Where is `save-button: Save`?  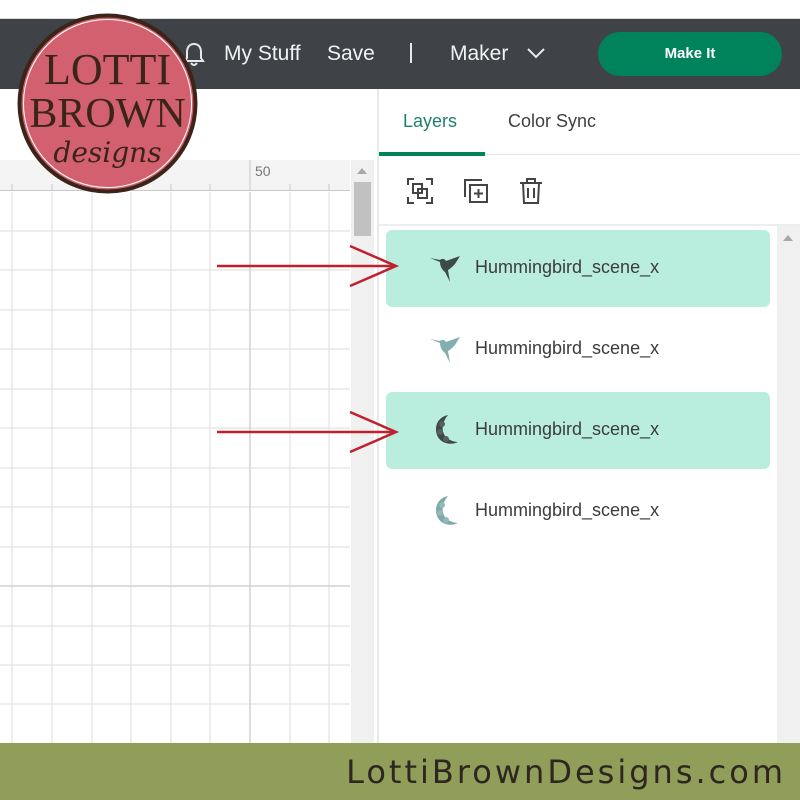 save-button: Save is located at coordinates (351, 54).